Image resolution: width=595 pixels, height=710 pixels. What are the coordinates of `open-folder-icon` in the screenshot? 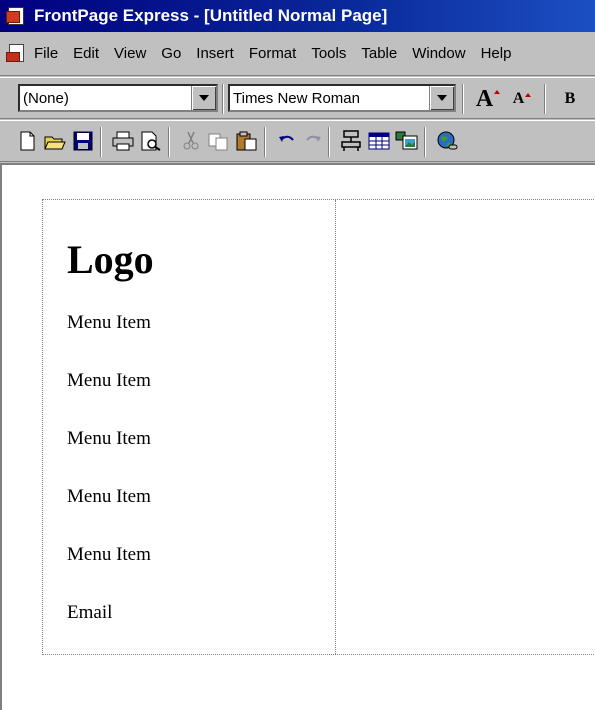 It's located at (55, 143).